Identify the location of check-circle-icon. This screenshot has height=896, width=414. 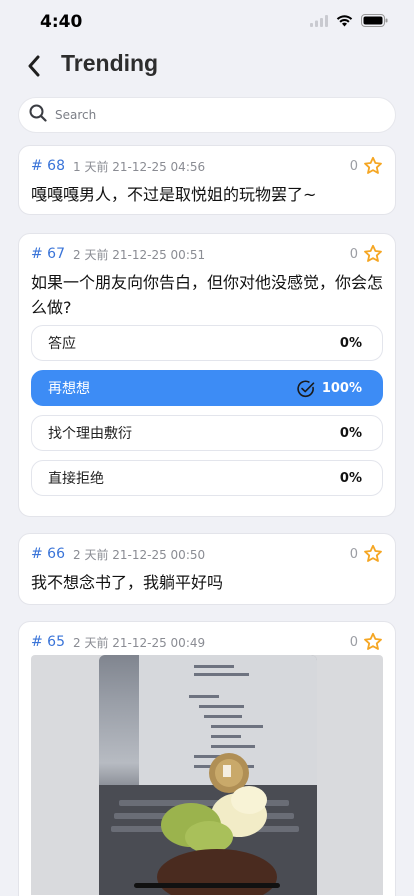
(306, 391).